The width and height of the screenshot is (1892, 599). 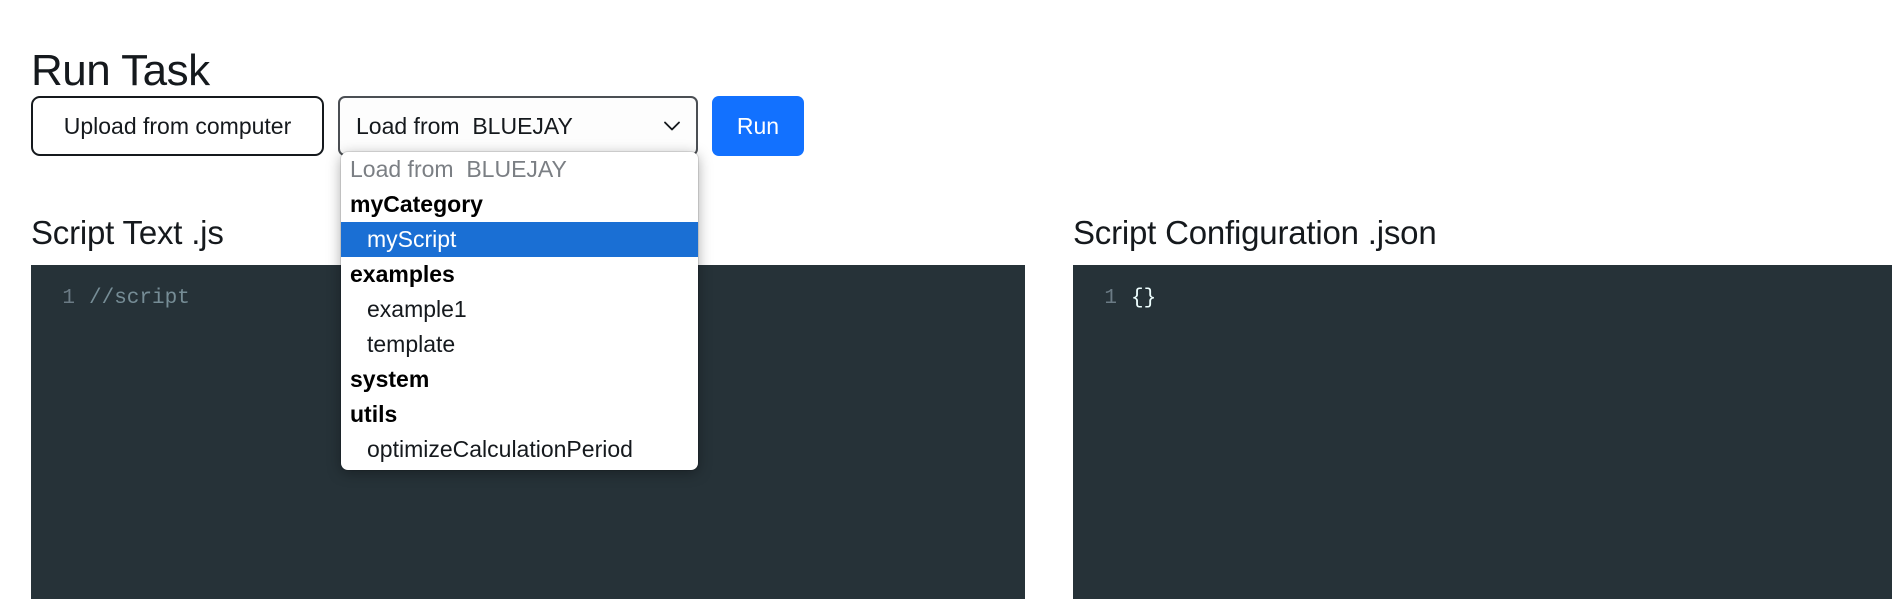 I want to click on script-text-panel-title: Script Text .js, so click(x=127, y=232).